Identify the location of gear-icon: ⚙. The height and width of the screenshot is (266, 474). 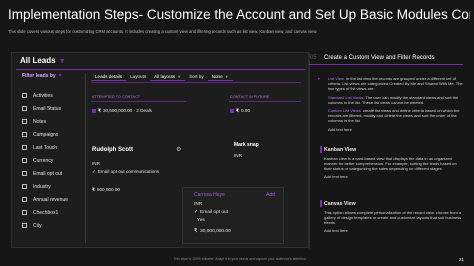
(179, 150).